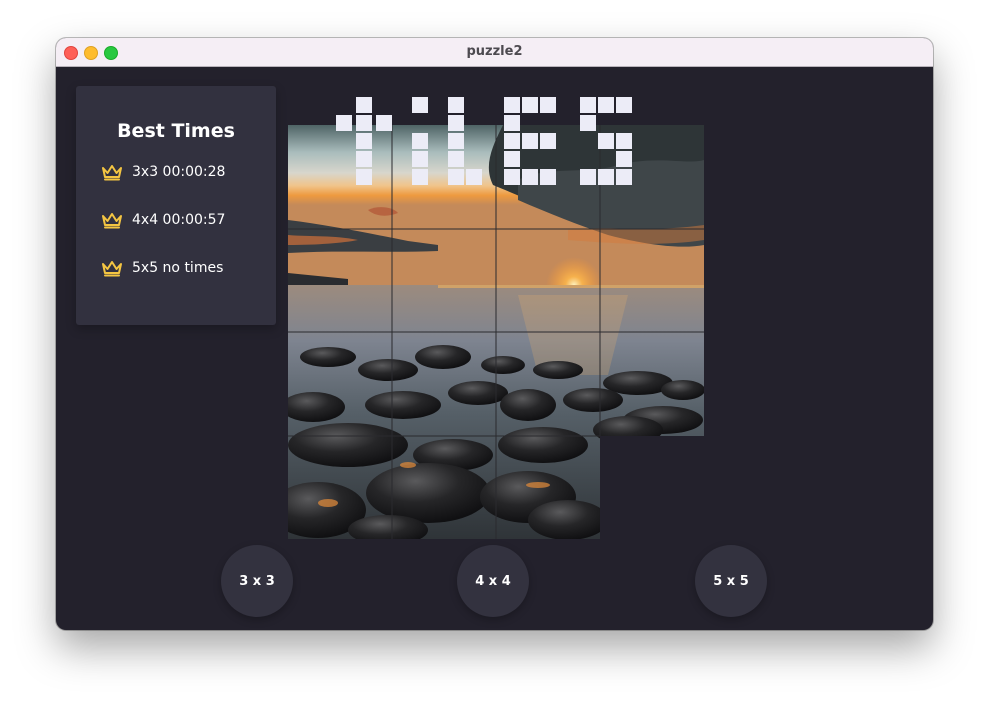 The width and height of the screenshot is (989, 705). I want to click on best-time-5x5: 5x5 no times, so click(162, 268).